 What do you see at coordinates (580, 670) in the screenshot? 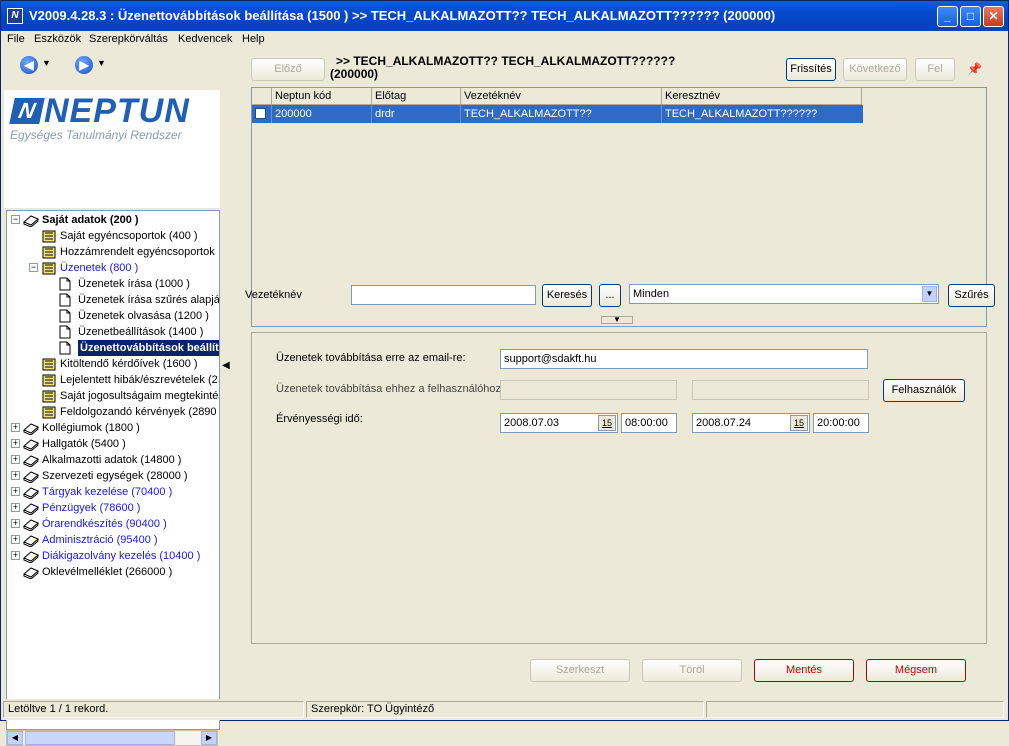
I see `edit-button: Szerkeszt` at bounding box center [580, 670].